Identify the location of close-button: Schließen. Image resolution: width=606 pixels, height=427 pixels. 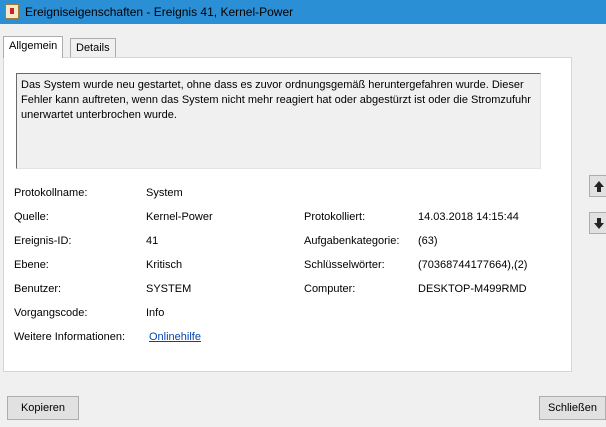
(572, 408).